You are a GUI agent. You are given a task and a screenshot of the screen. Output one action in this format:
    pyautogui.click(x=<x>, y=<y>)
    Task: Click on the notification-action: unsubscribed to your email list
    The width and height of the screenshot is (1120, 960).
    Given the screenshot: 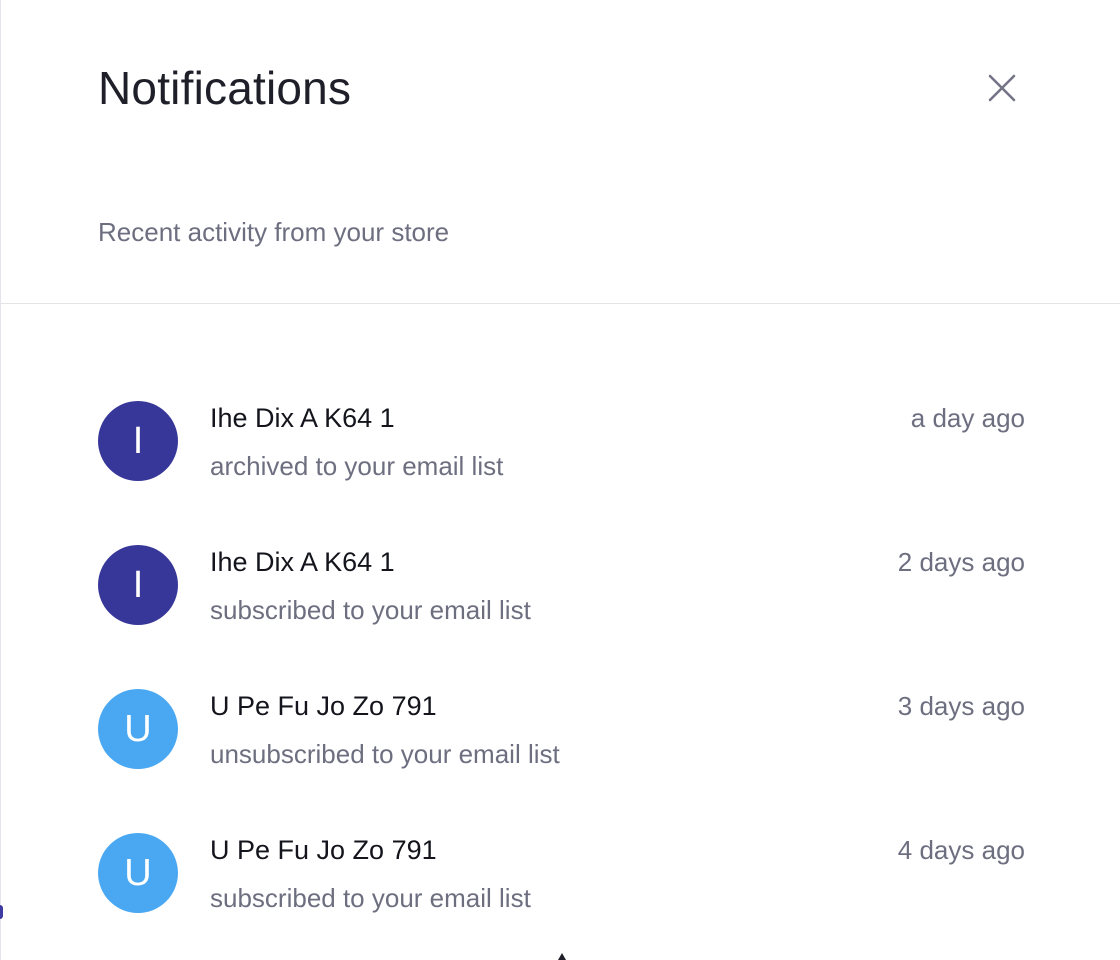 What is the action you would take?
    pyautogui.click(x=385, y=754)
    